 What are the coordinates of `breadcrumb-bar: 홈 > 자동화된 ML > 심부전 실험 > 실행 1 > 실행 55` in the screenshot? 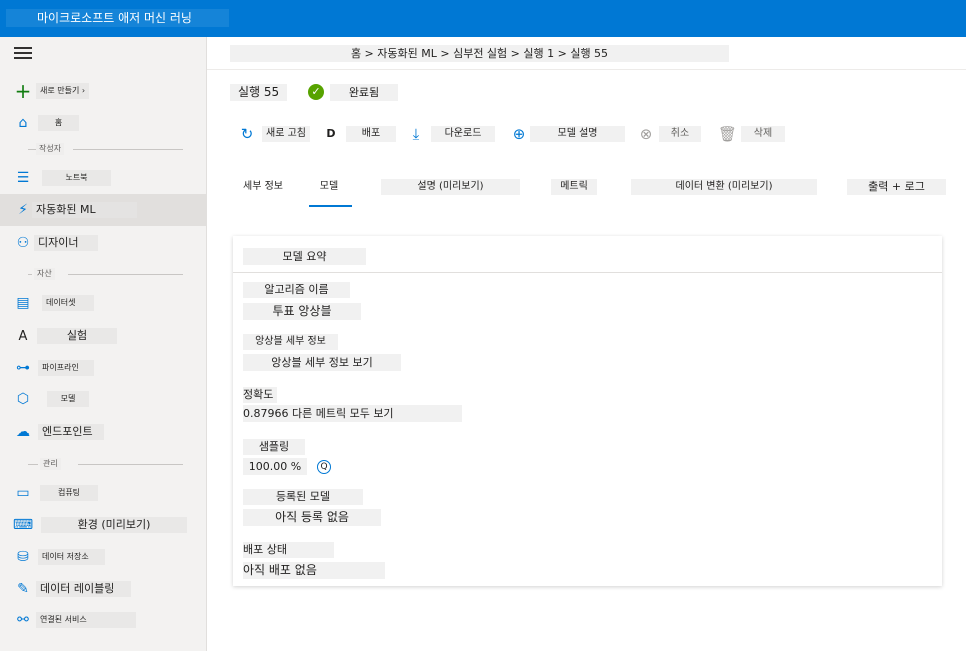 It's located at (586, 53).